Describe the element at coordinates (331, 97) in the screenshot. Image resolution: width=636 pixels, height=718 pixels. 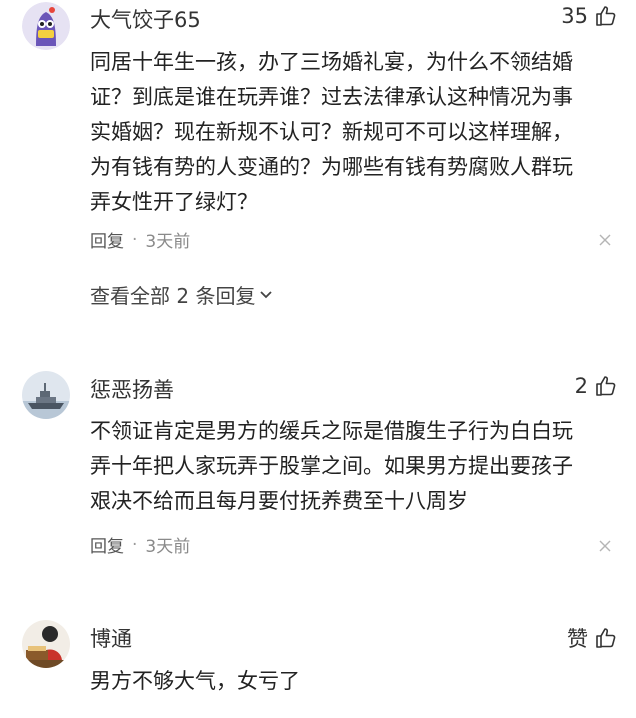
I see `comment-line: 证？到底是谁在玩弄谁？过去法律承认这种情况为事` at that location.